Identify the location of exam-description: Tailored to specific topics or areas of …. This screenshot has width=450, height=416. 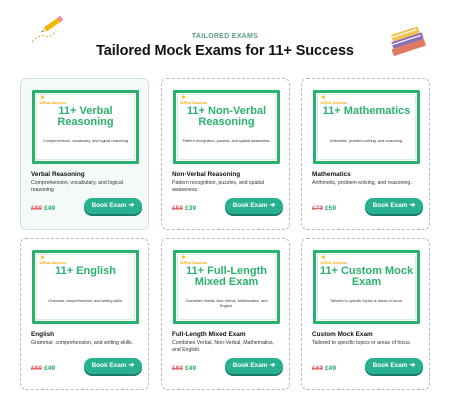
(362, 343).